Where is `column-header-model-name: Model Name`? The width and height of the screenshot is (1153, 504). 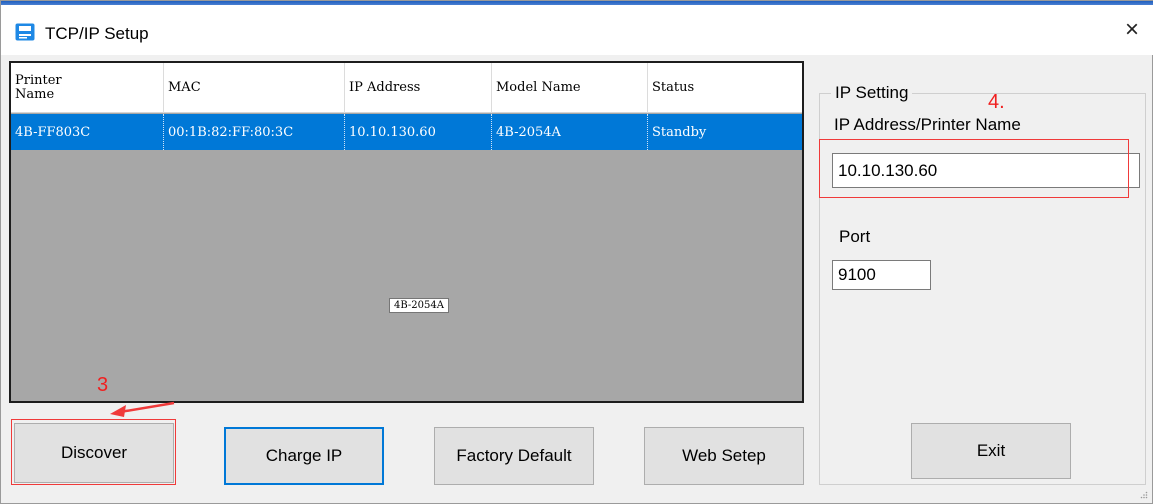
column-header-model-name: Model Name is located at coordinates (570, 88).